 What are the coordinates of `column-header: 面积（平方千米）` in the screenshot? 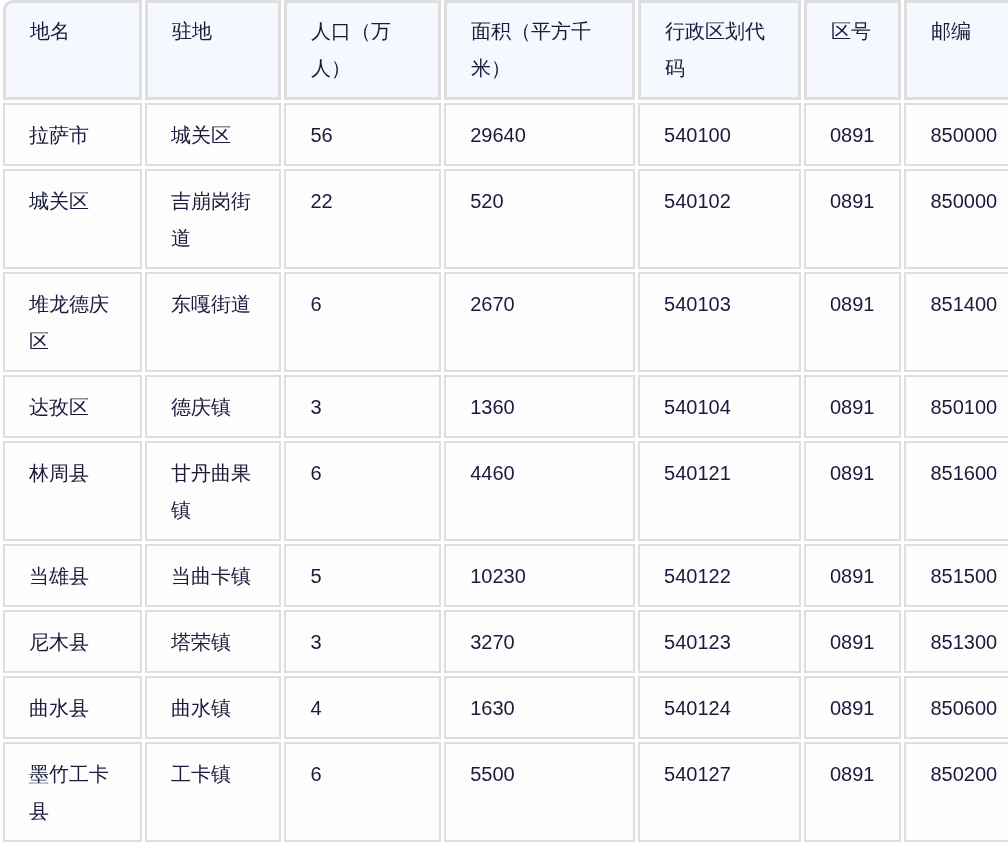 It's located at (540, 50).